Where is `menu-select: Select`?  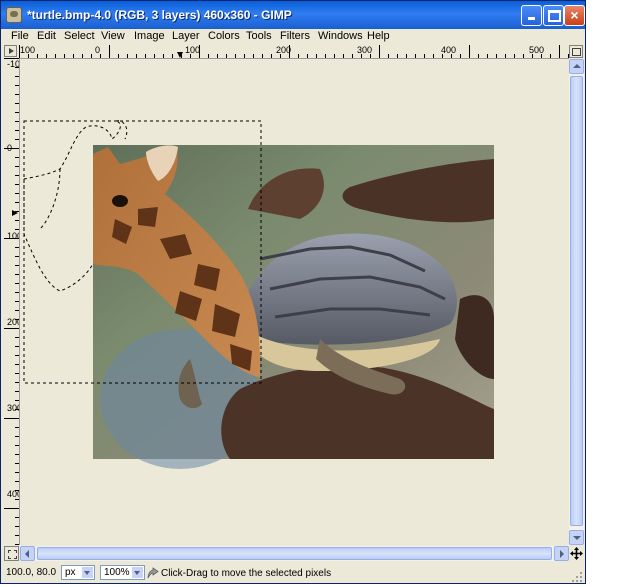
menu-select: Select is located at coordinates (79, 36).